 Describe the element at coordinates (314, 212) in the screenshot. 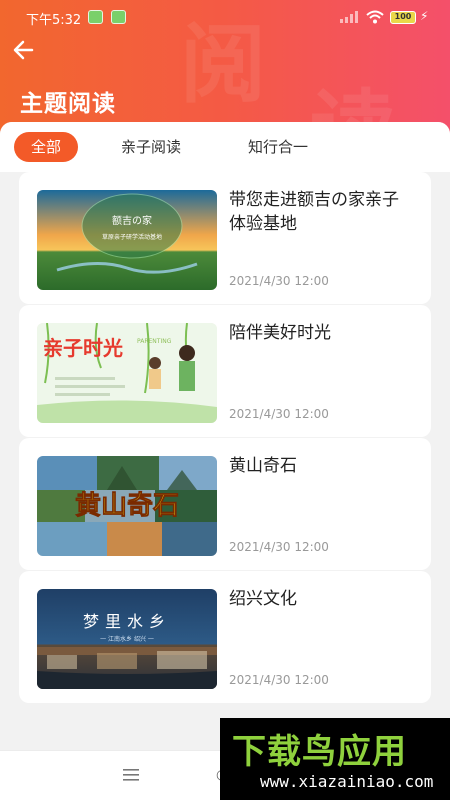

I see `article-title: 带您走进额吉の家亲子体验基地` at that location.